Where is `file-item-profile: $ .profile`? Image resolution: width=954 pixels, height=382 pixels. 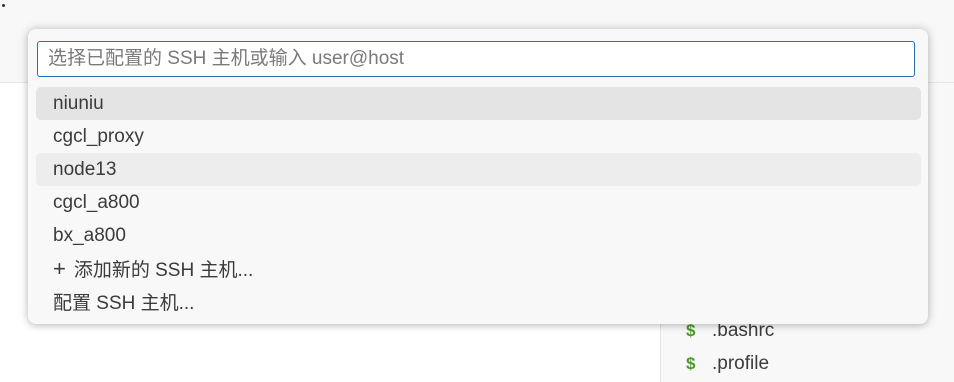 file-item-profile: $ .profile is located at coordinates (727, 364).